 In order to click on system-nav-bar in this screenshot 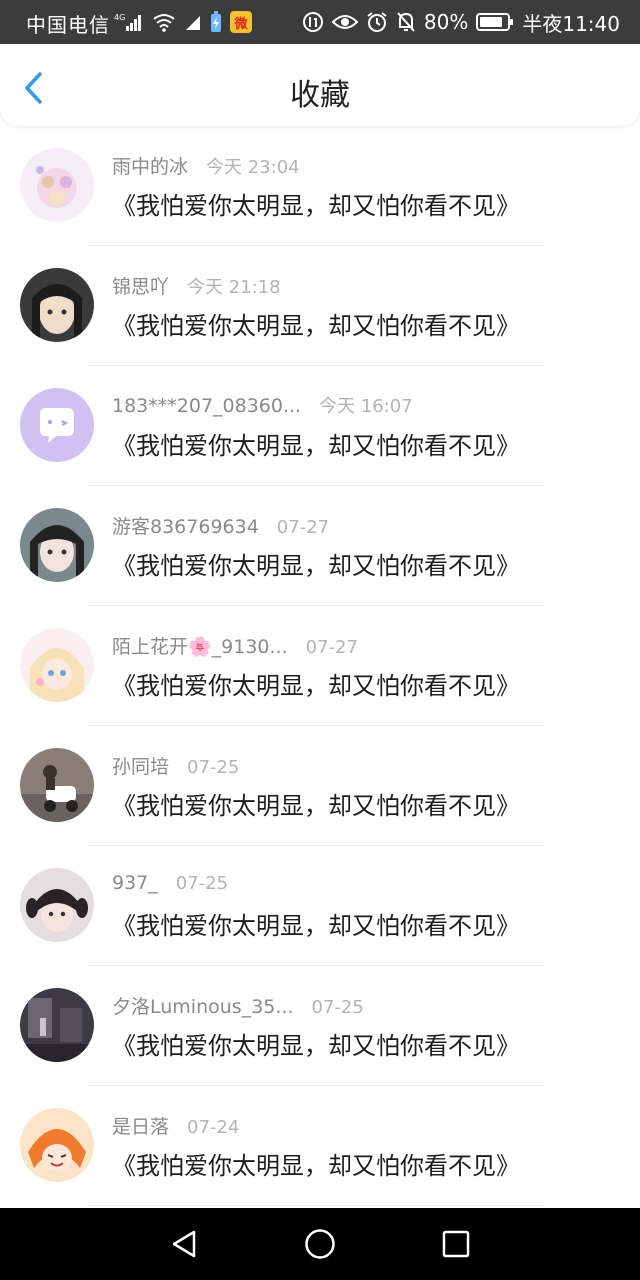, I will do `click(320, 1244)`.